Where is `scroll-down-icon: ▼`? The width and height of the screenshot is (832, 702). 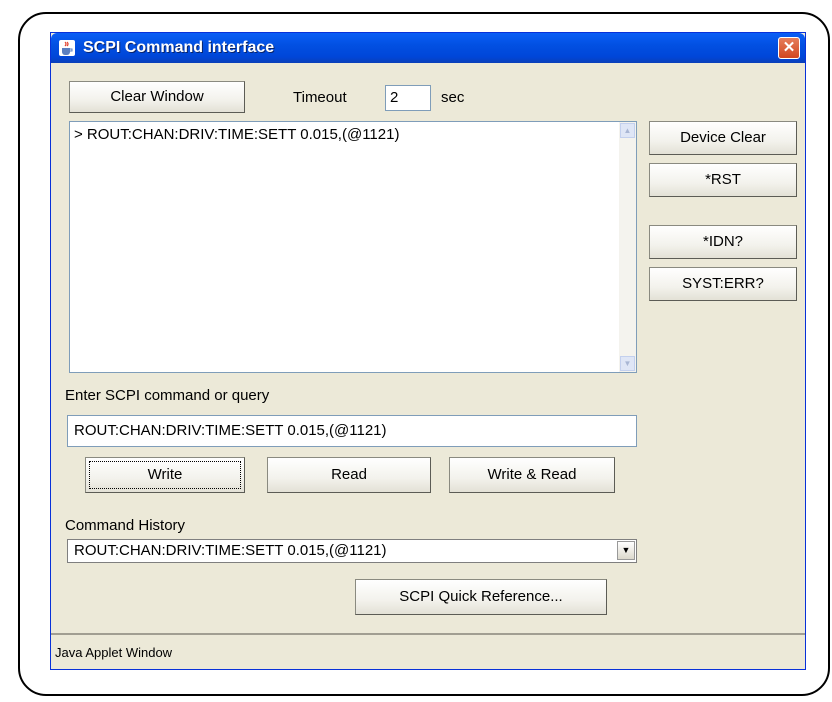 scroll-down-icon: ▼ is located at coordinates (627, 363).